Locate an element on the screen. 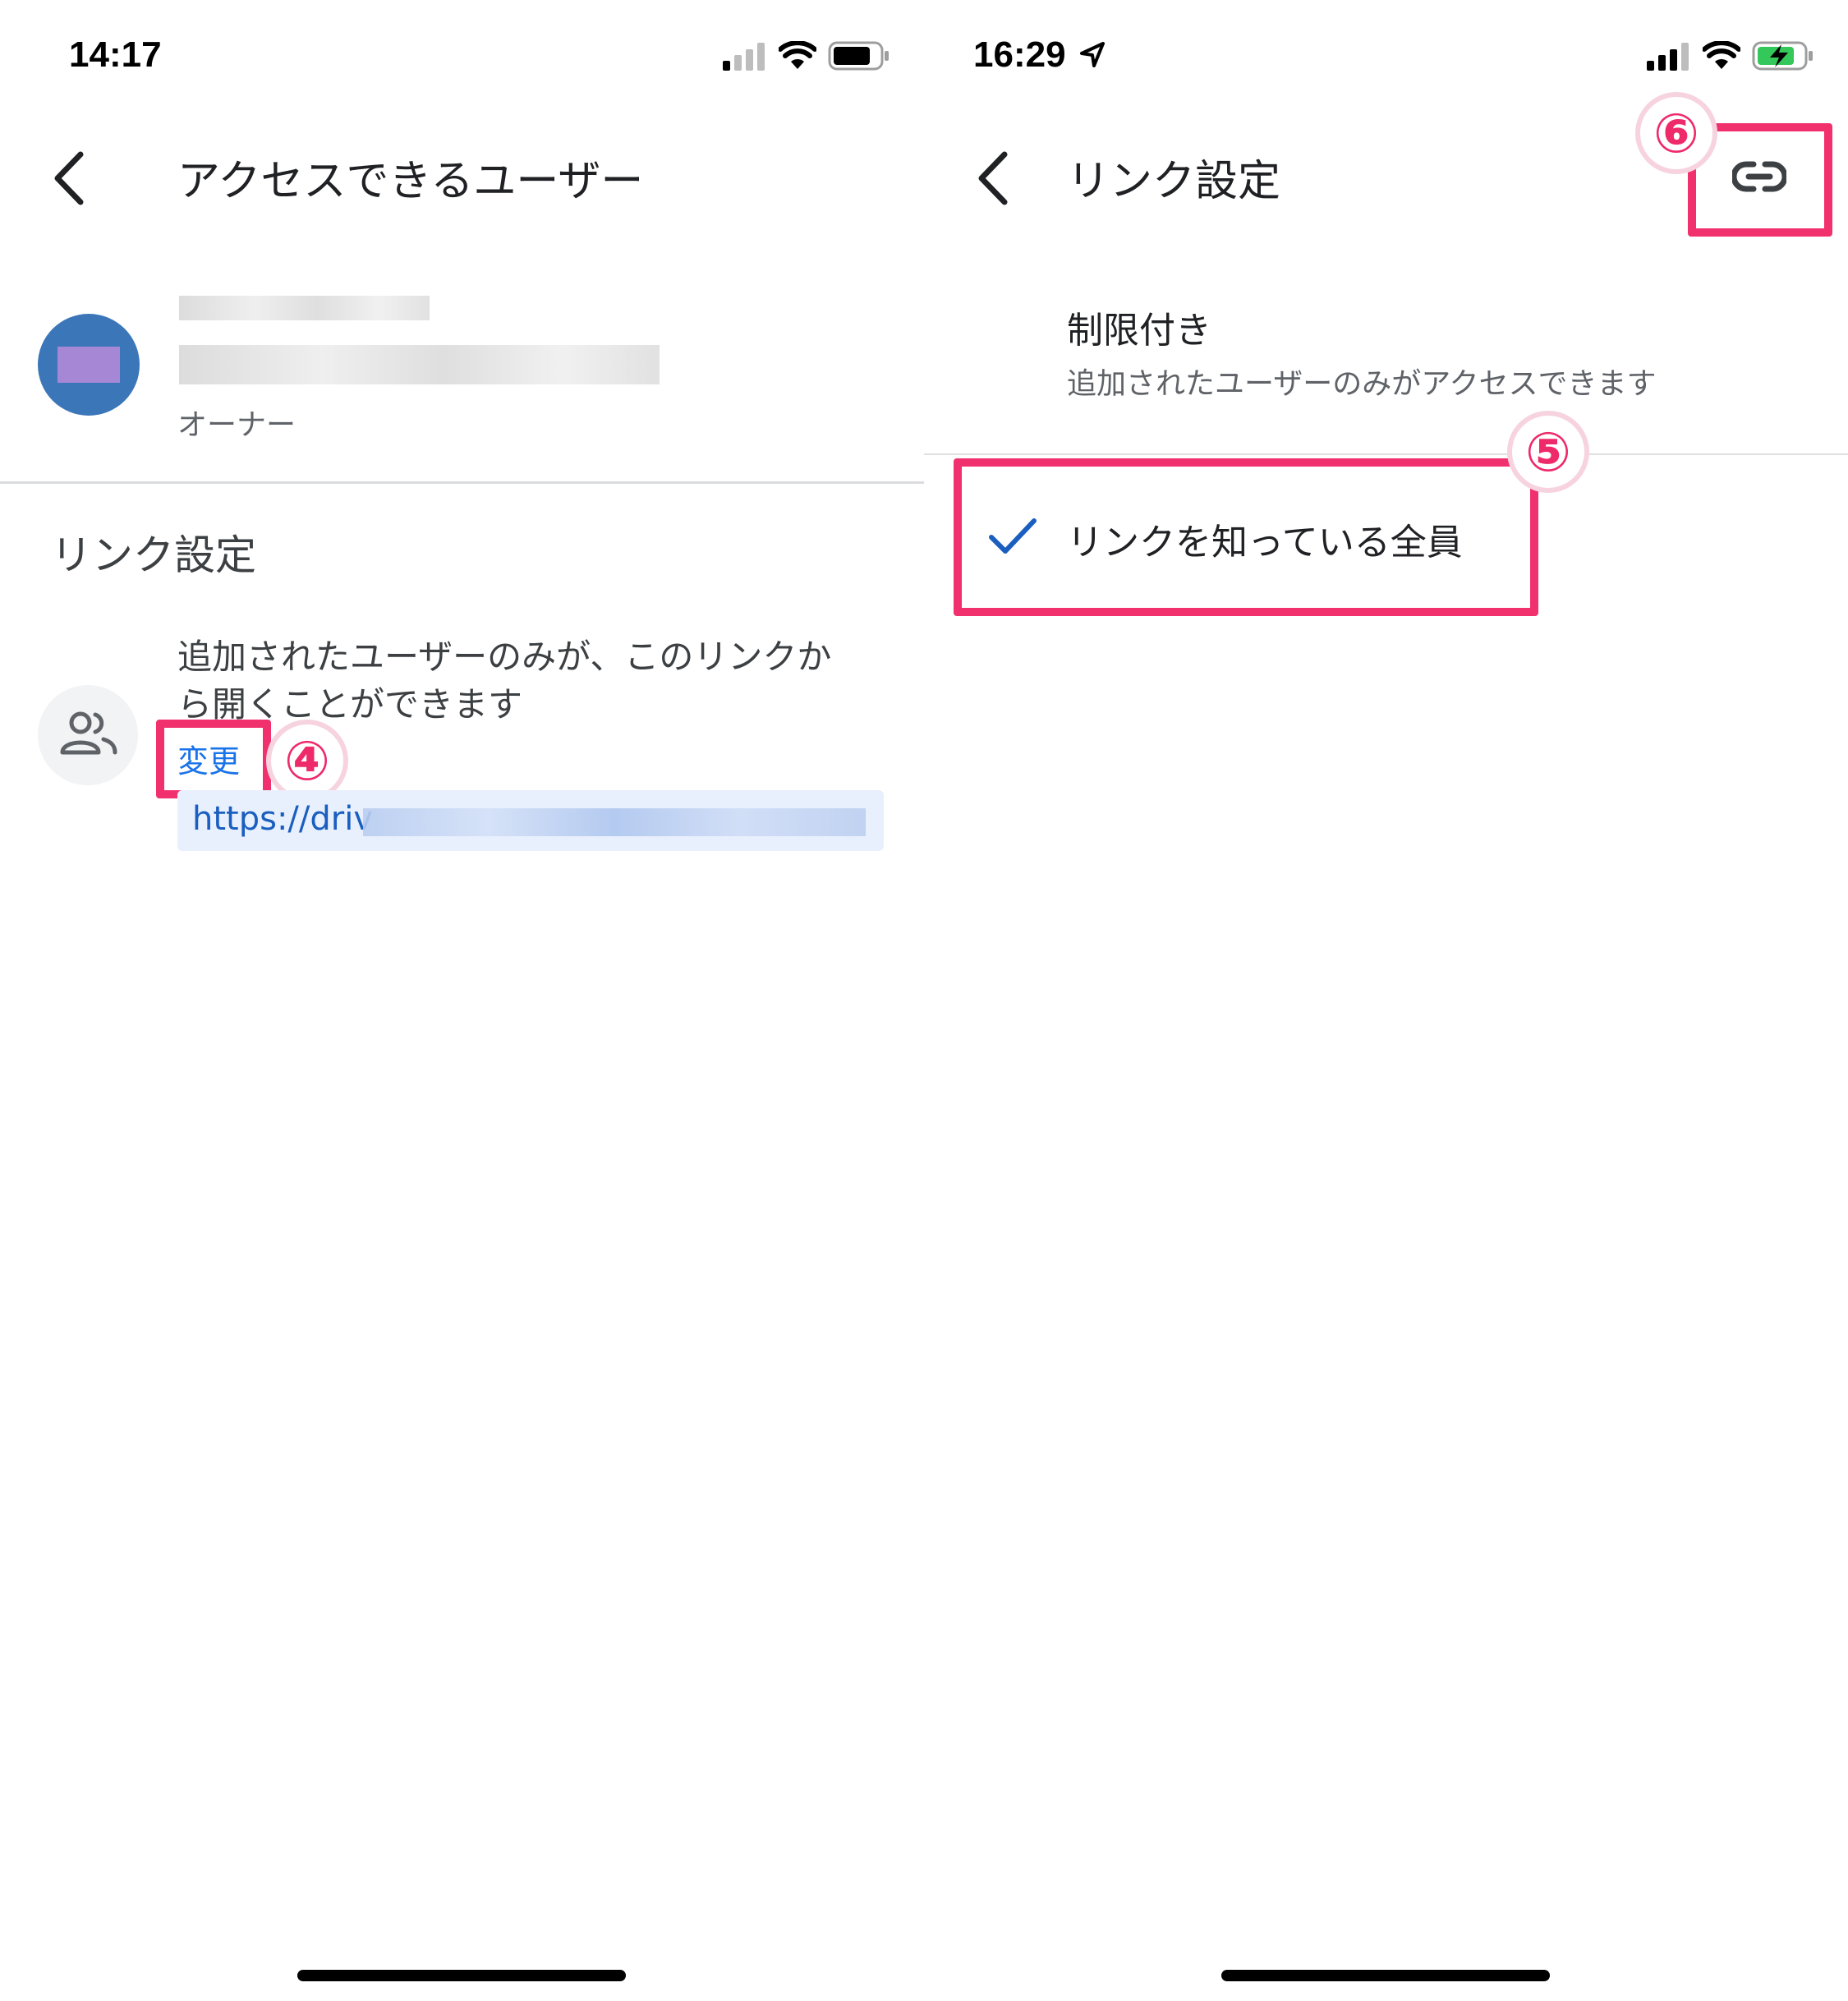  owner-email-redacted is located at coordinates (419, 364).